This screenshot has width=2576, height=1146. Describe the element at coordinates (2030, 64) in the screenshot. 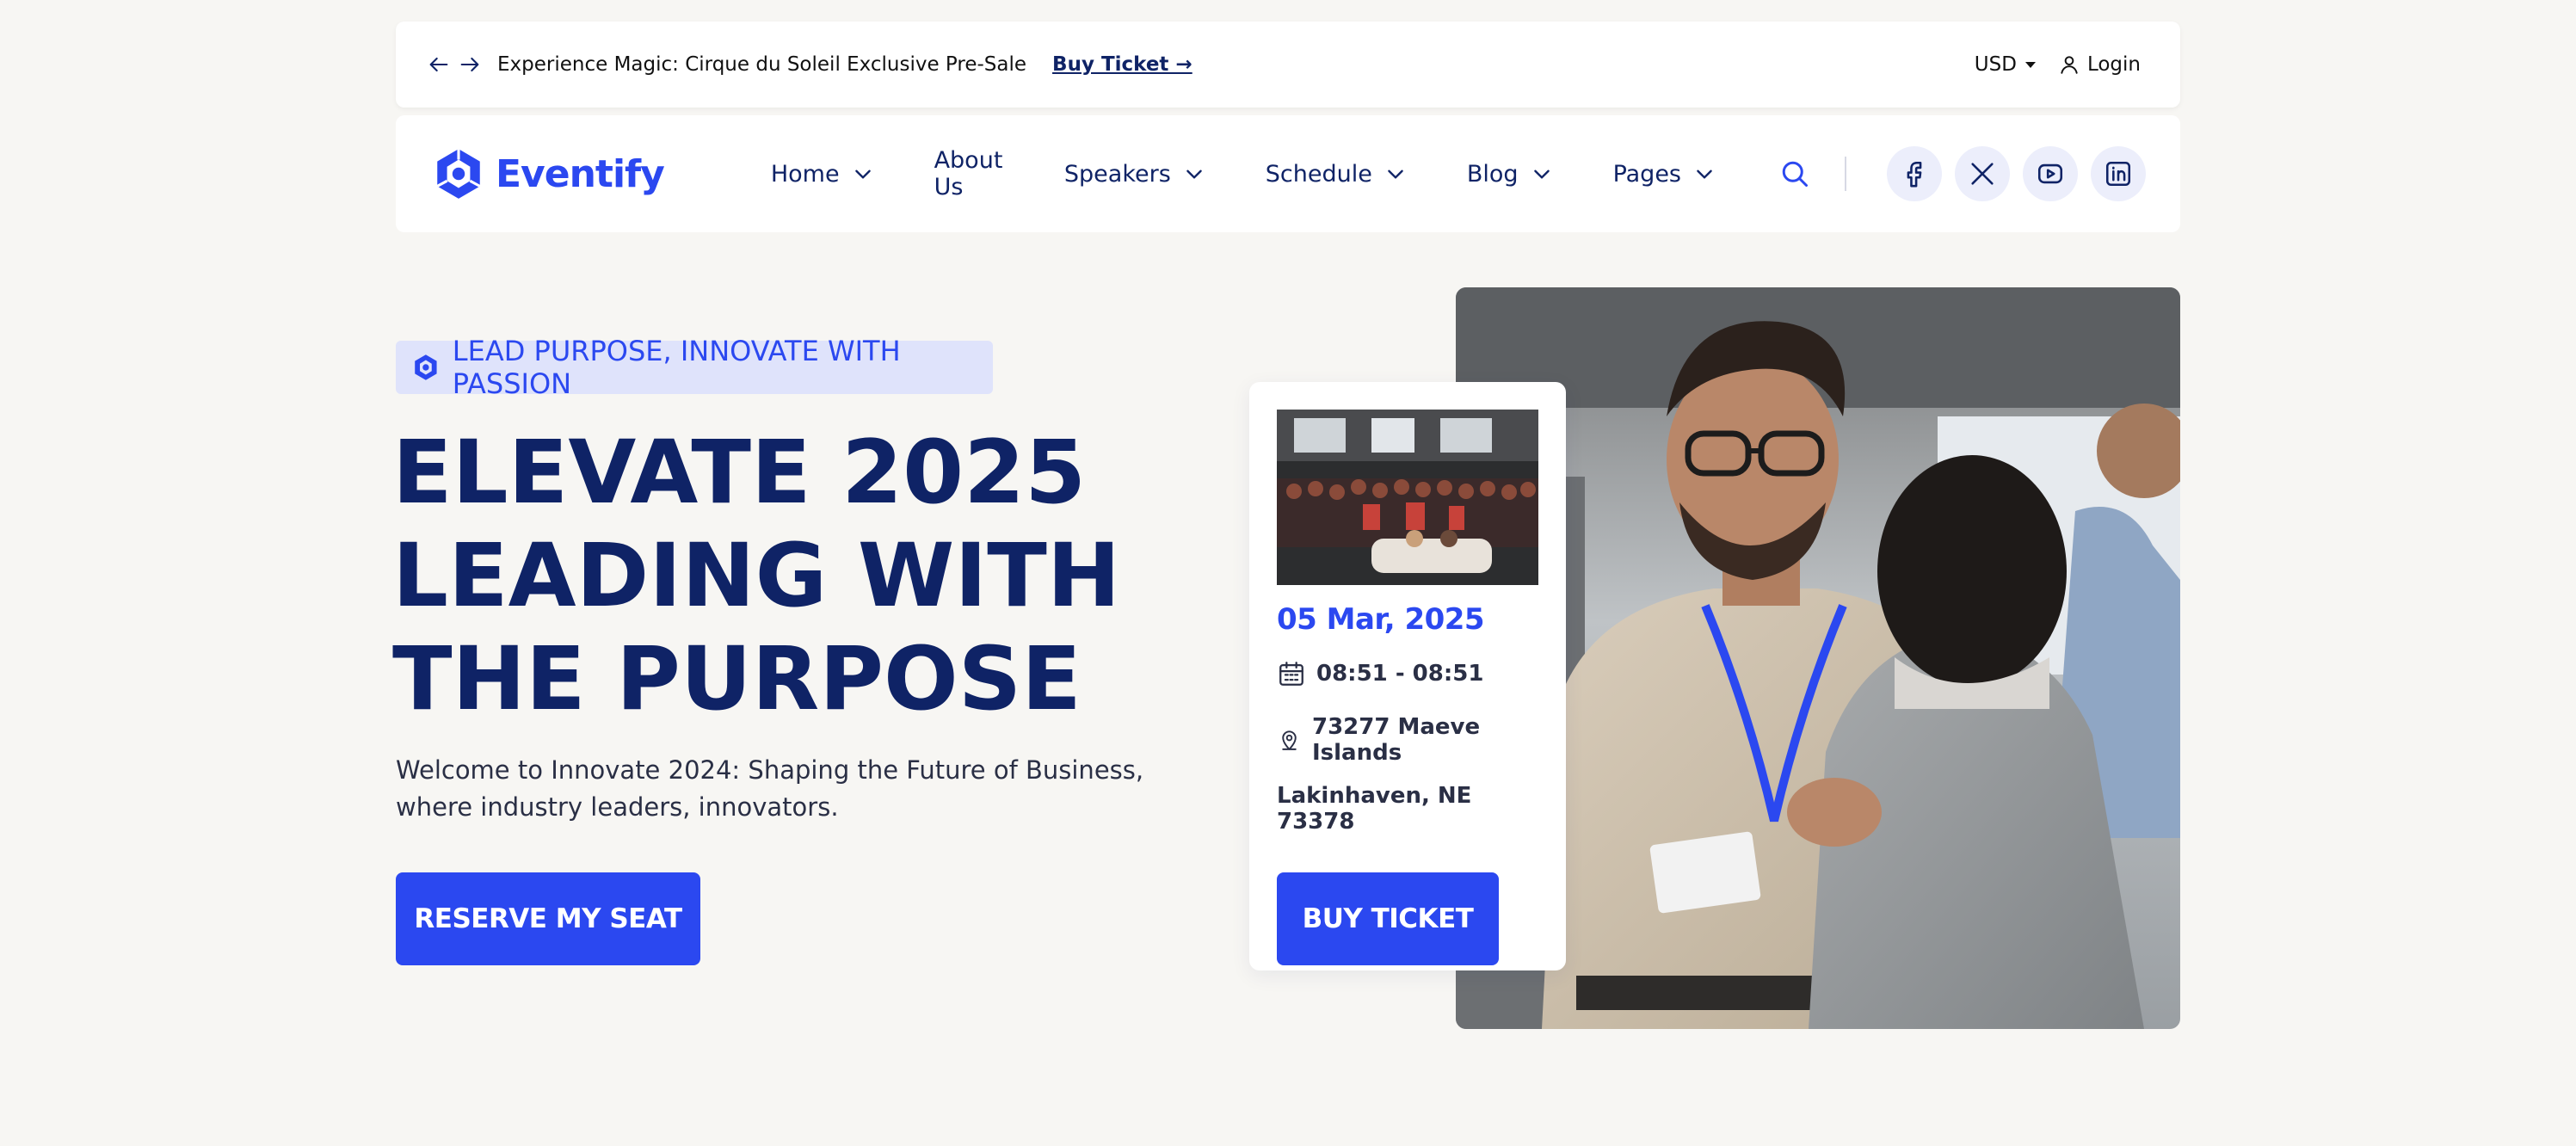

I see `caret-down-icon` at that location.